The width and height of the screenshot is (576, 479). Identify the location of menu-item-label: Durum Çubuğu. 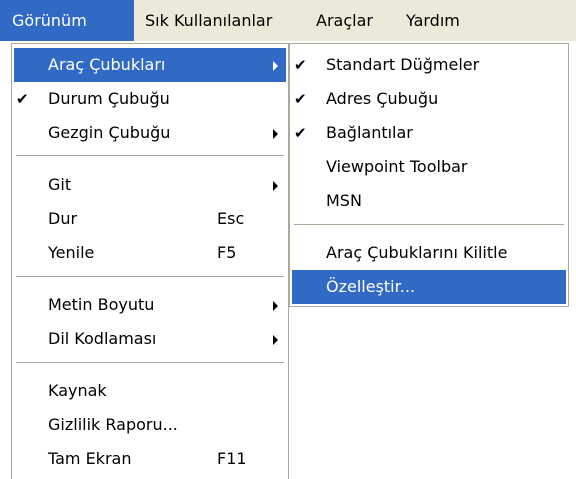
(109, 98).